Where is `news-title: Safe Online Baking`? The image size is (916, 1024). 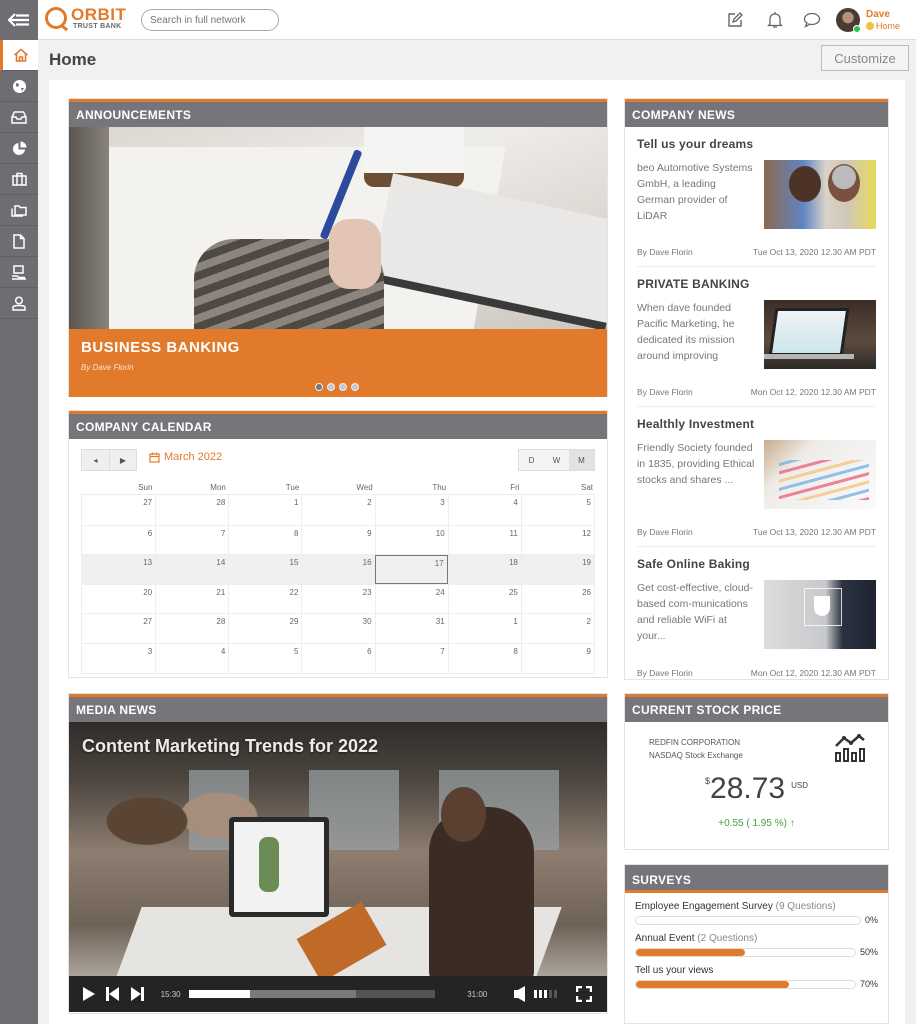 news-title: Safe Online Baking is located at coordinates (756, 564).